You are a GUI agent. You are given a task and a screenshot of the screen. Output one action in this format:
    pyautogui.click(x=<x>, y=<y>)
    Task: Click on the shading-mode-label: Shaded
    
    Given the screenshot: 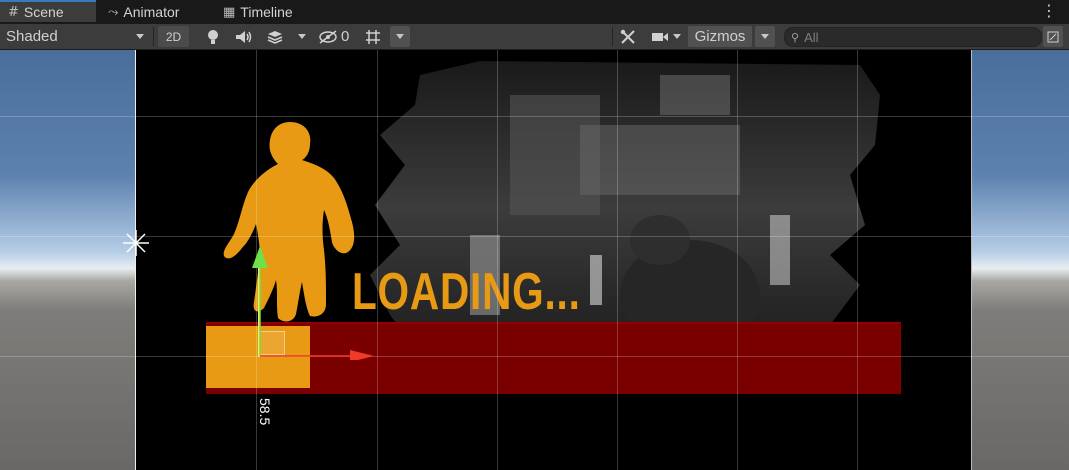 What is the action you would take?
    pyautogui.click(x=32, y=36)
    